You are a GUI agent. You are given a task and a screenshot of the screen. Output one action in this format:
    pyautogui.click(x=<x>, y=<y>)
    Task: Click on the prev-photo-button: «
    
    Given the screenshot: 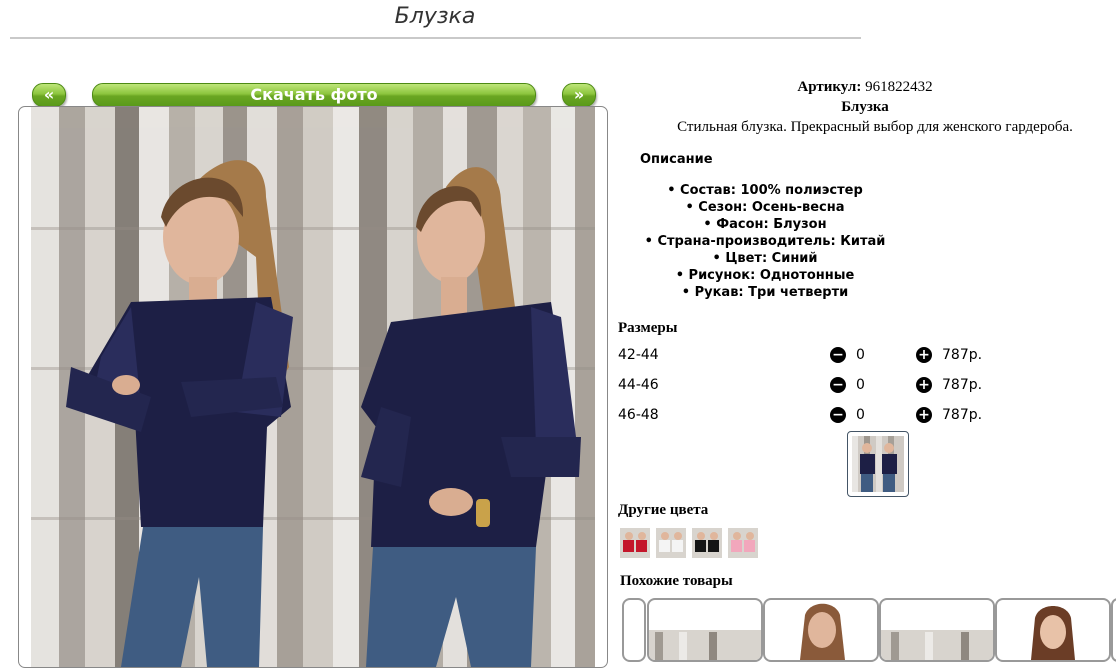 What is the action you would take?
    pyautogui.click(x=49, y=95)
    